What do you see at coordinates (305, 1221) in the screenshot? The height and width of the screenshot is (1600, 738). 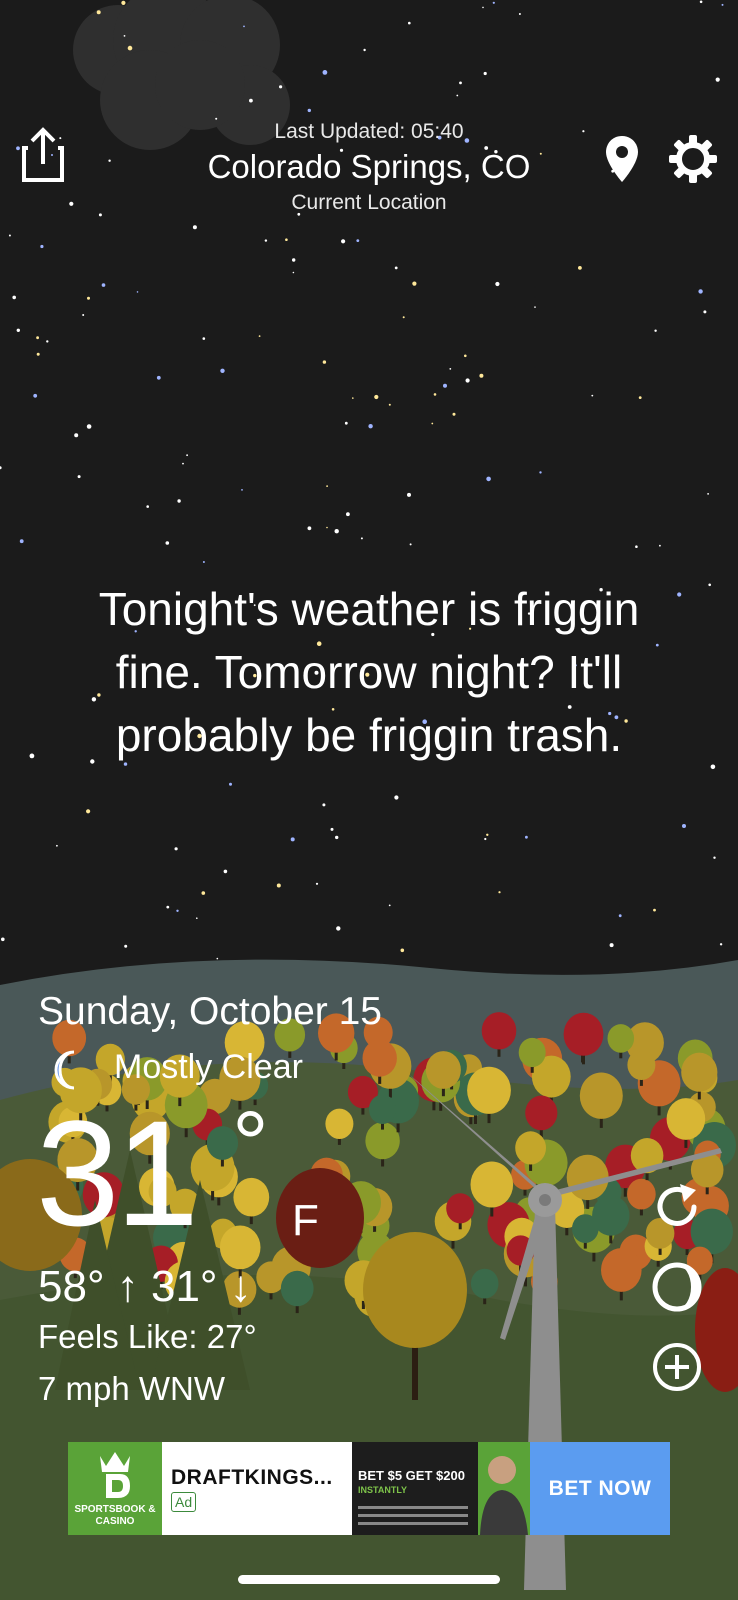 I see `temperature-unit: F` at bounding box center [305, 1221].